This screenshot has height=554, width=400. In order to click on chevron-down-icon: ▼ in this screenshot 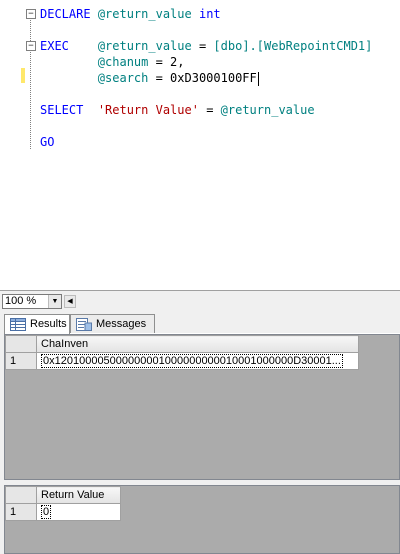, I will do `click(54, 301)`.